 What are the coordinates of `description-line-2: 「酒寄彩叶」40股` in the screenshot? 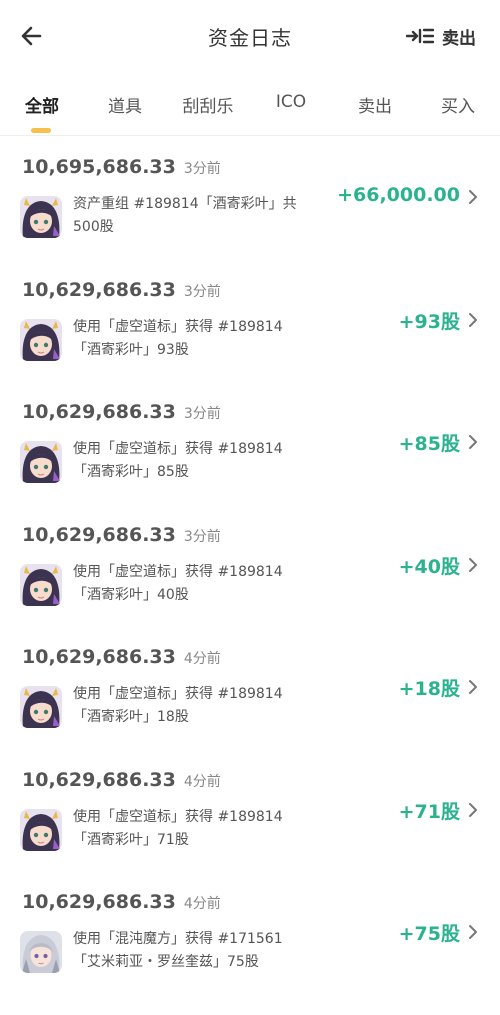 It's located at (131, 594).